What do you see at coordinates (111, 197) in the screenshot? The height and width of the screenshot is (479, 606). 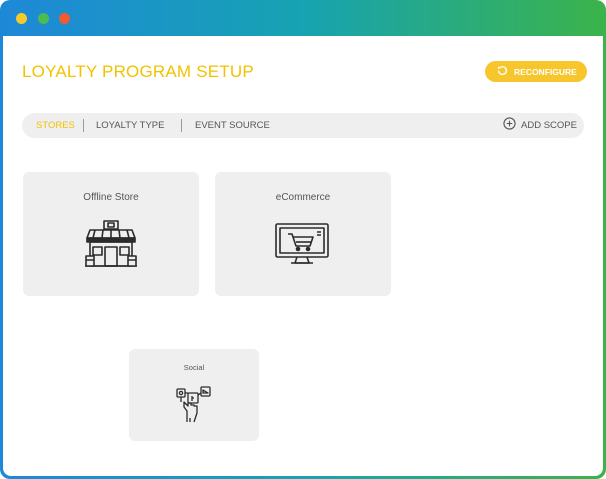 I see `card-label: Offline Store` at bounding box center [111, 197].